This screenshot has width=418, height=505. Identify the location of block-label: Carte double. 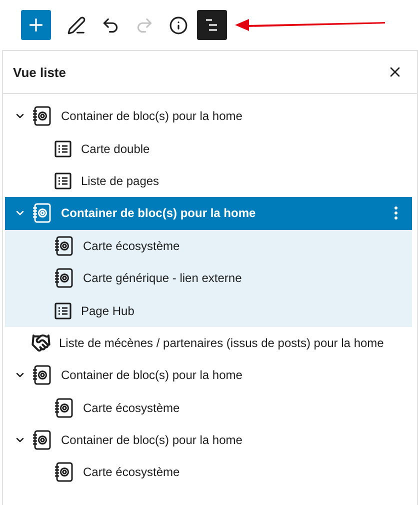
(116, 149).